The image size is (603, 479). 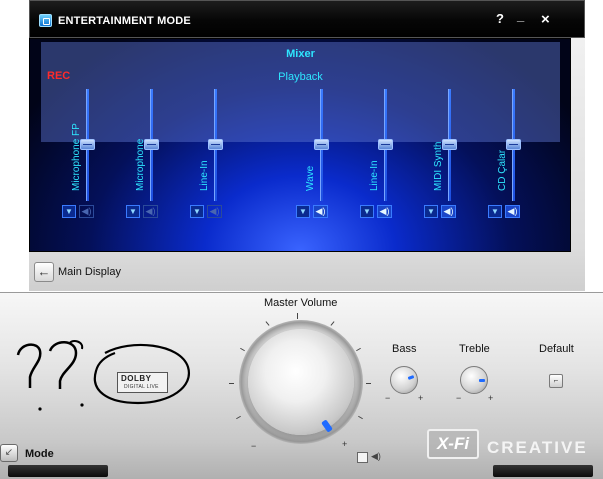 What do you see at coordinates (9, 453) in the screenshot?
I see `mode-button: ↙` at bounding box center [9, 453].